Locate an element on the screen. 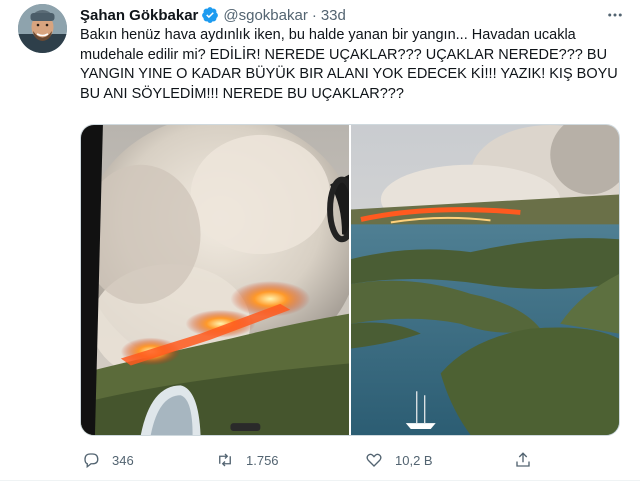 Image resolution: width=640 pixels, height=481 pixels. more-icon is located at coordinates (615, 15).